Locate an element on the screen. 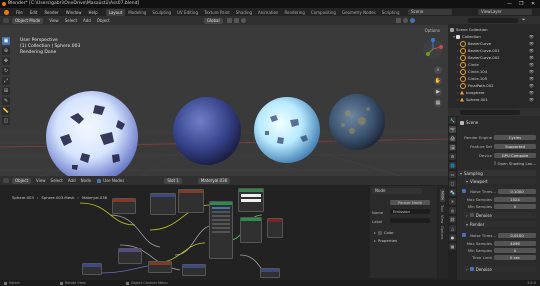 The width and height of the screenshot is (540, 286). zoom-icon: ⌕ is located at coordinates (438, 70).